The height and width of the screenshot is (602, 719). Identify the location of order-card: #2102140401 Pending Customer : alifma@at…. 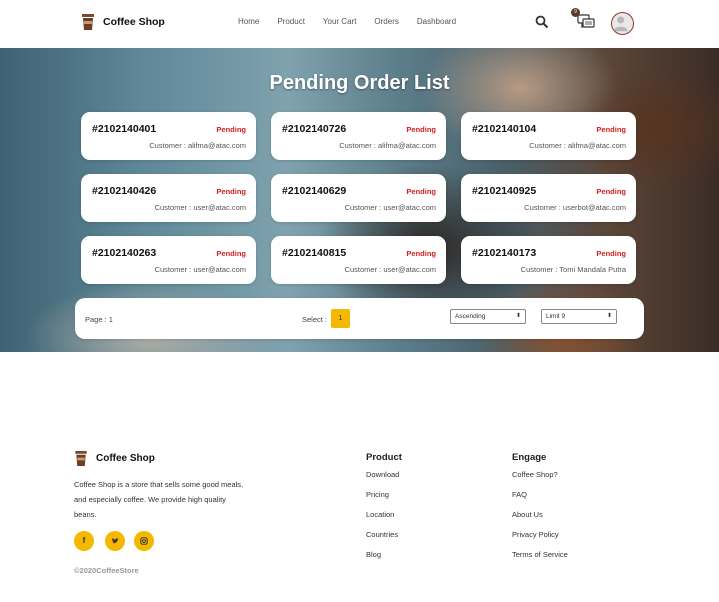
(168, 136).